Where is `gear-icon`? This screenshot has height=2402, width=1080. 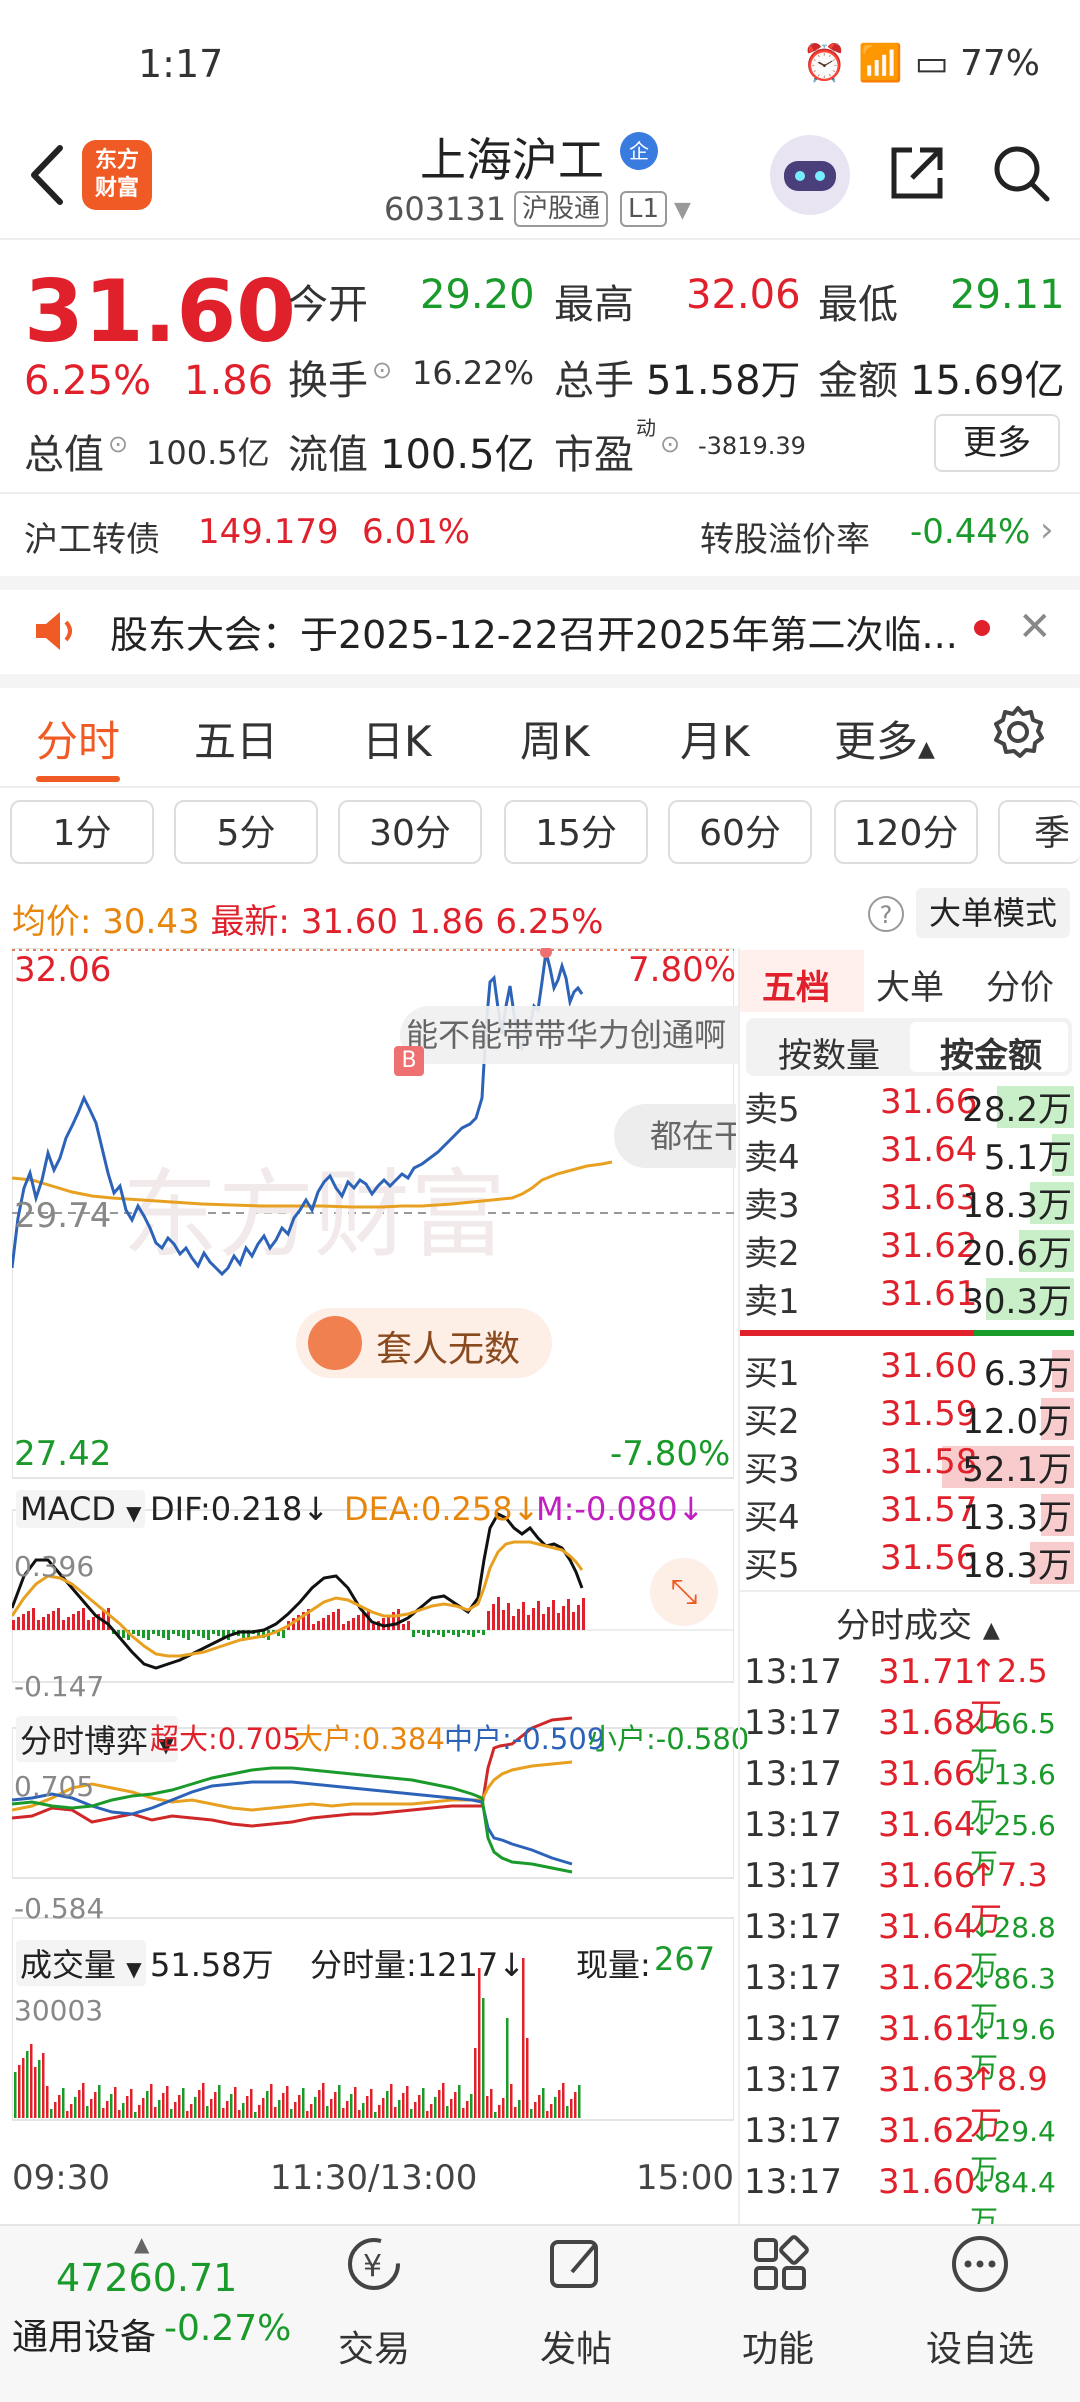 gear-icon is located at coordinates (1018, 732).